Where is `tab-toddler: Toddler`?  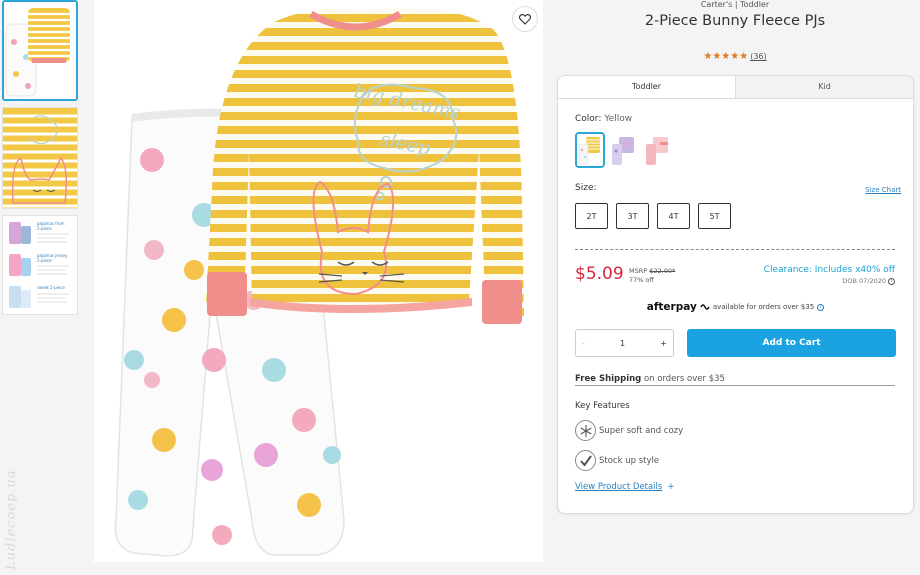
tab-toddler: Toddler is located at coordinates (647, 87).